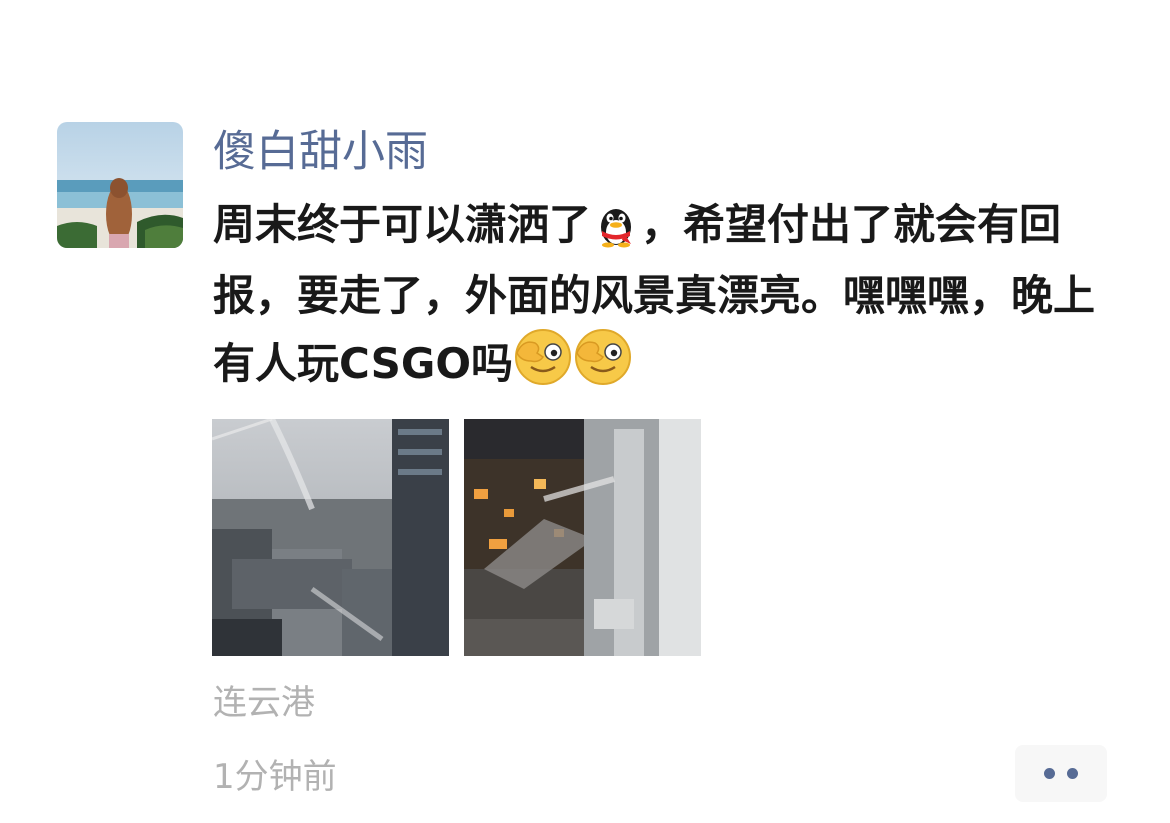  I want to click on post-timestamp: 1分钟前, so click(275, 777).